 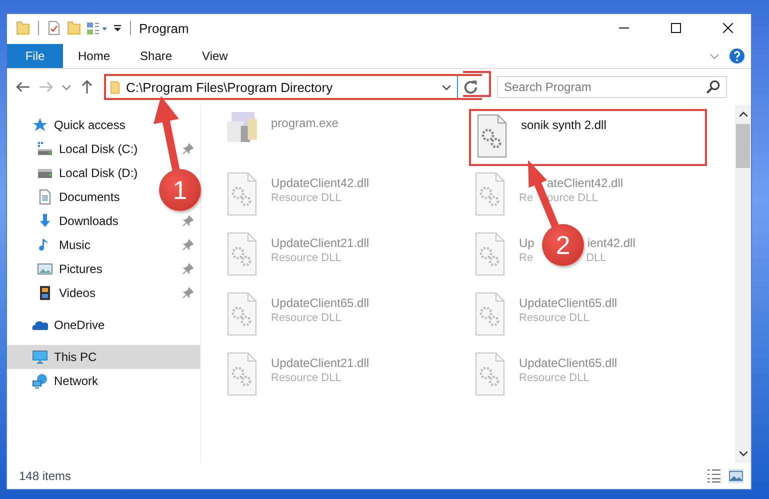 I want to click on item-count: 148 items, so click(x=45, y=476).